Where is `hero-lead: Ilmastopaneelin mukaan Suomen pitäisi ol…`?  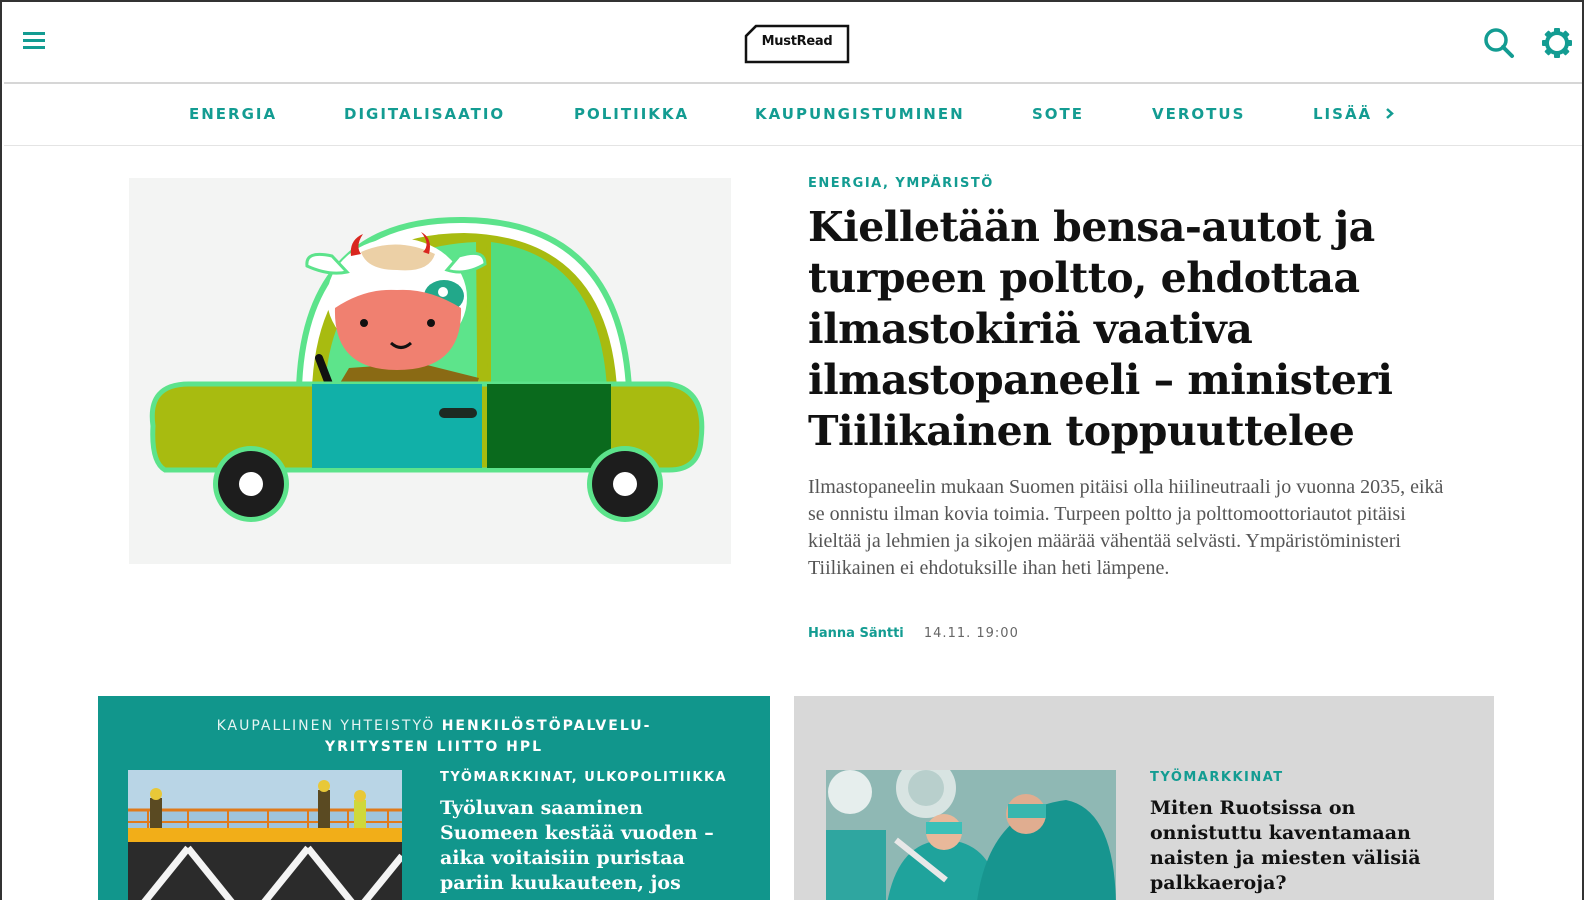
hero-lead: Ilmastopaneelin mukaan Suomen pitäisi ol… is located at coordinates (1126, 527).